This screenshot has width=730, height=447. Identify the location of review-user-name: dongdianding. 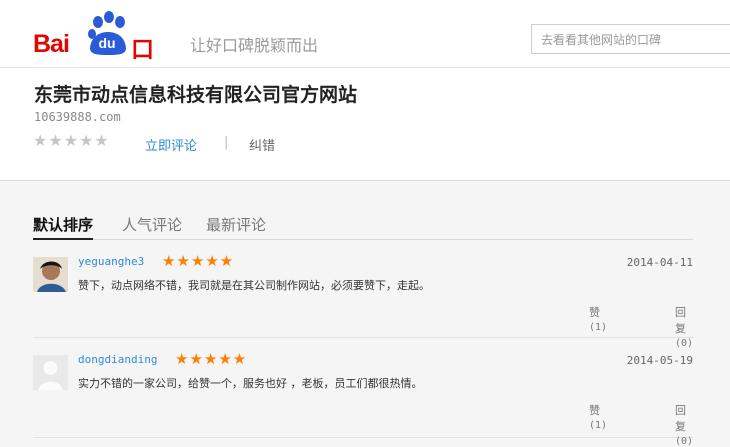
(117, 359).